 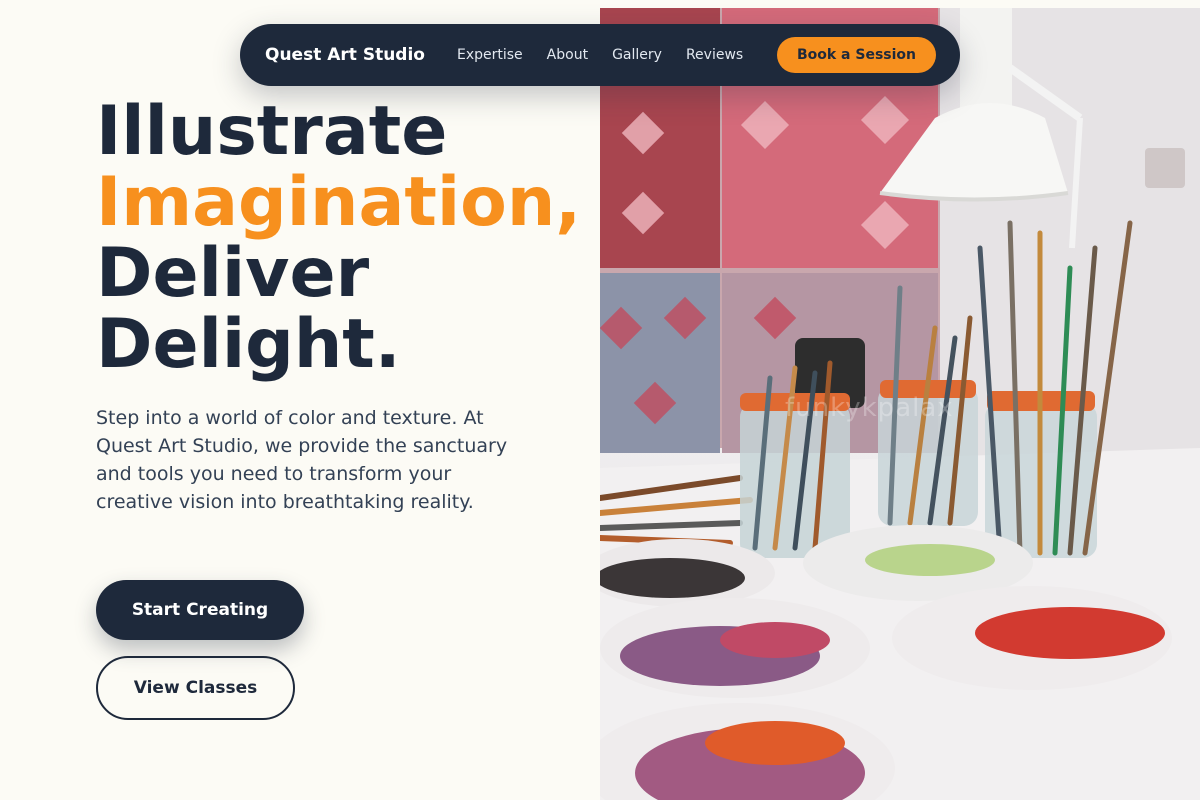 I want to click on nav-link-reviews: Reviews, so click(x=714, y=55).